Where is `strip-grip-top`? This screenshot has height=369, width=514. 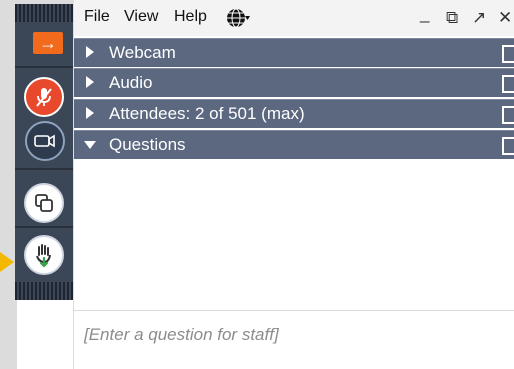
strip-grip-top is located at coordinates (44, 13).